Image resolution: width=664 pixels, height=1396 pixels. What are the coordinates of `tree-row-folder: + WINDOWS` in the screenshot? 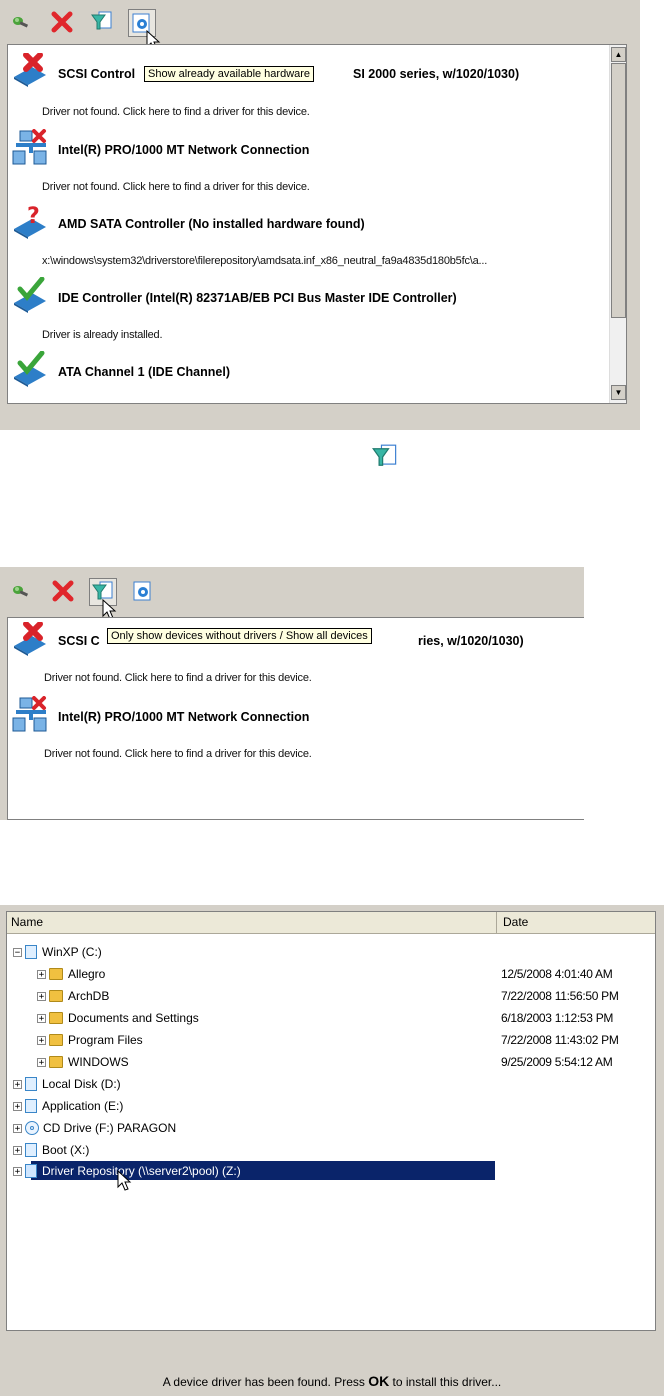 It's located at (83, 1062).